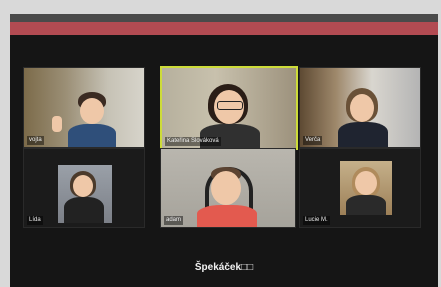 The width and height of the screenshot is (441, 287). What do you see at coordinates (224, 28) in the screenshot?
I see `accent-band` at bounding box center [224, 28].